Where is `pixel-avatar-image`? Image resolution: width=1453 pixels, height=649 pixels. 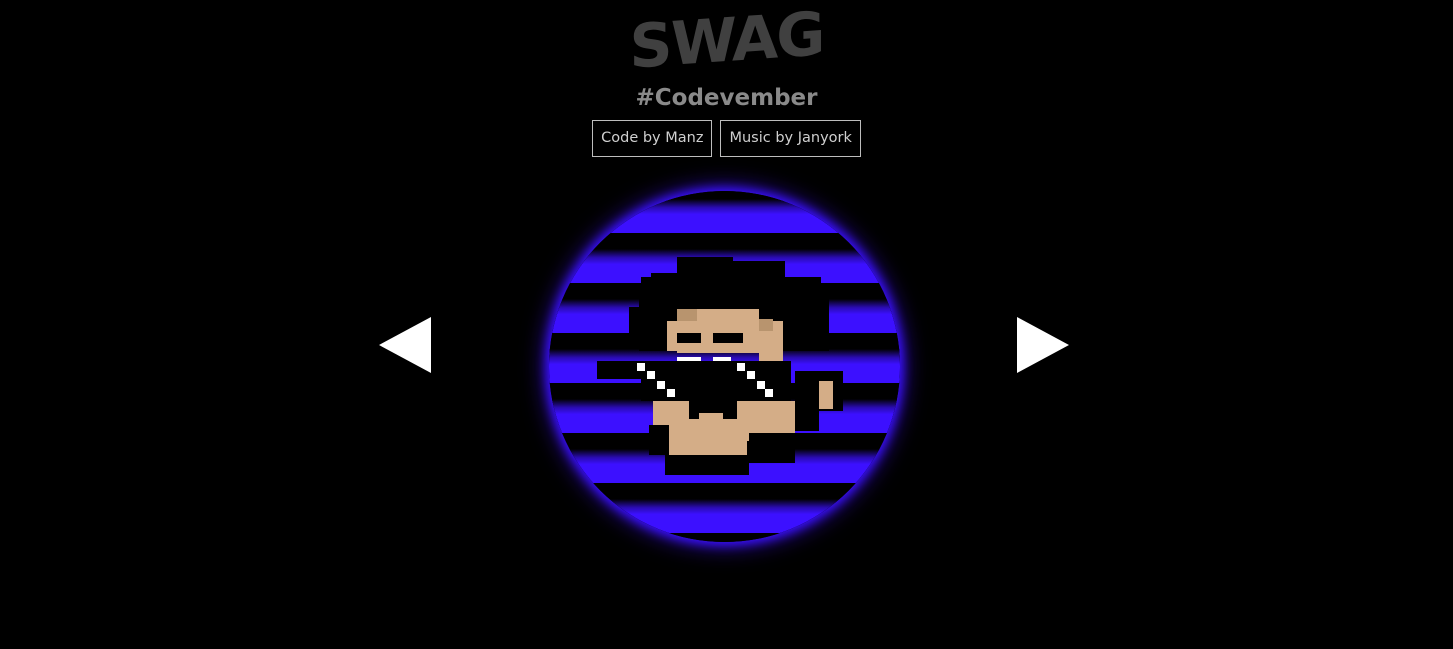 pixel-avatar-image is located at coordinates (724, 366).